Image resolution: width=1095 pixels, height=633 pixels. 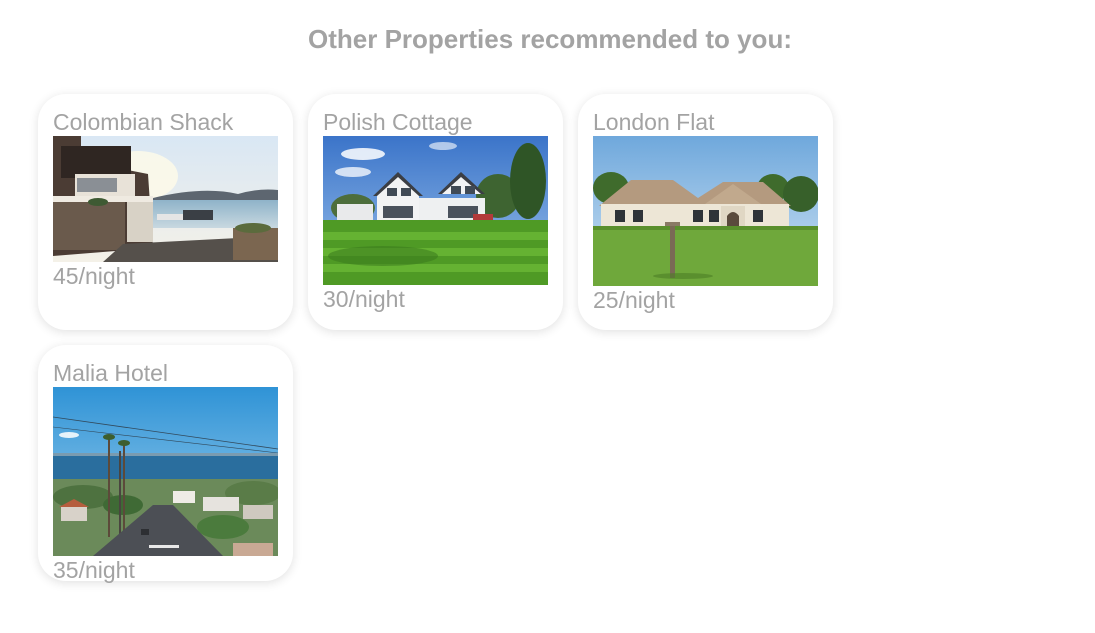 What do you see at coordinates (654, 122) in the screenshot?
I see `property-name: London Flat` at bounding box center [654, 122].